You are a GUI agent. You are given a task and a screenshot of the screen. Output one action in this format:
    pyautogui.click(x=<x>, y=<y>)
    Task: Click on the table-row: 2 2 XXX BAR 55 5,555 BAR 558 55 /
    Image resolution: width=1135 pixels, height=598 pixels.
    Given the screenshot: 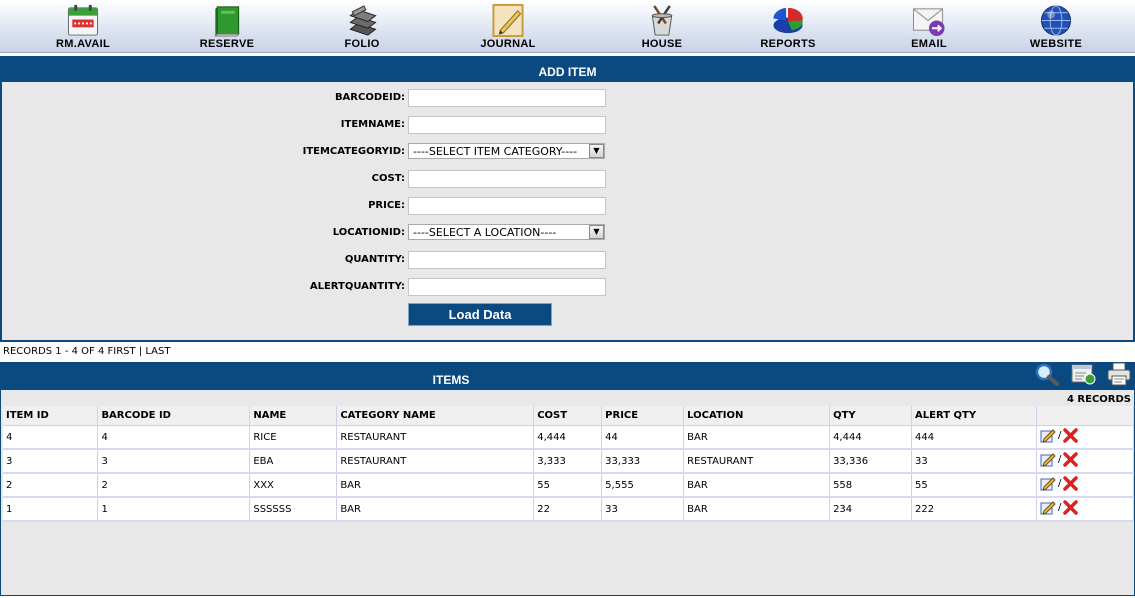 What is the action you would take?
    pyautogui.click(x=569, y=485)
    